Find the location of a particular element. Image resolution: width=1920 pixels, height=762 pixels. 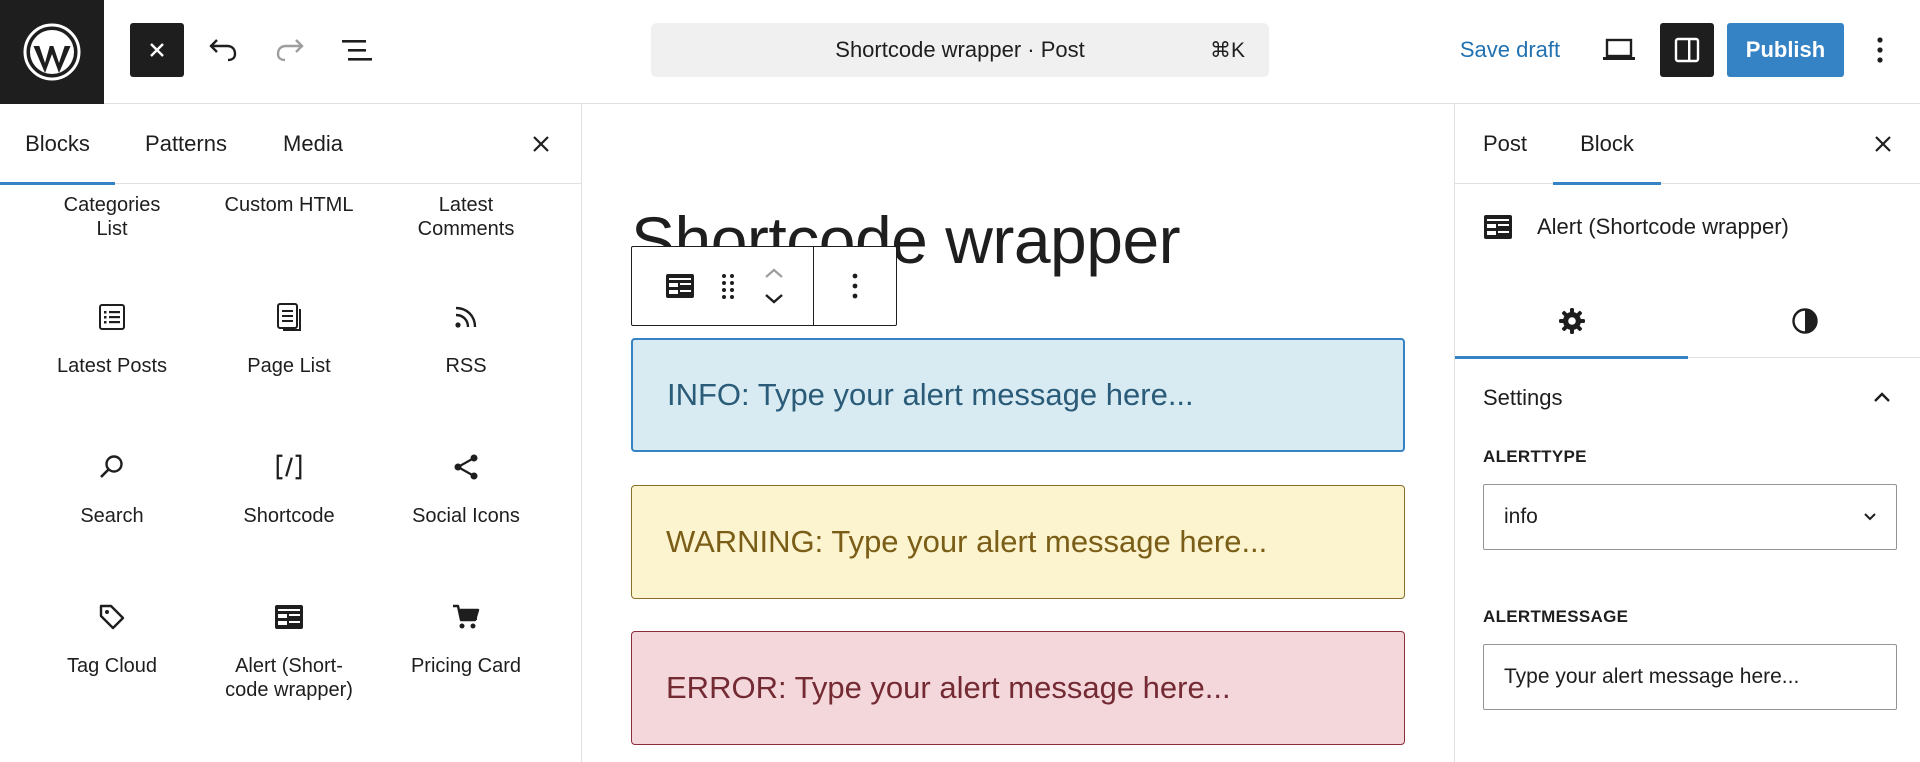

document-title: Shortcode wrapper · Post is located at coordinates (960, 49).